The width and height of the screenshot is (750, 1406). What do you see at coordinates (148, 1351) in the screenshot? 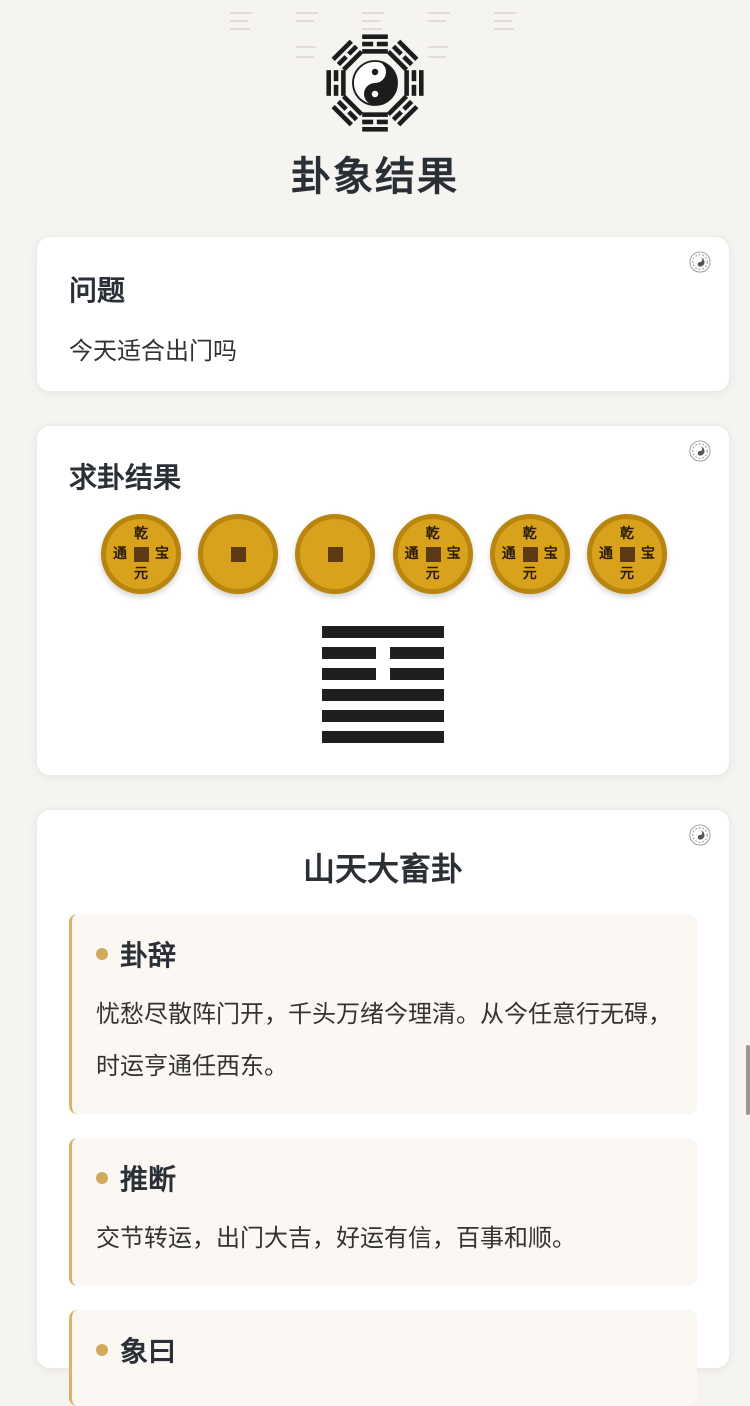
I see `section-heading: 象曰` at bounding box center [148, 1351].